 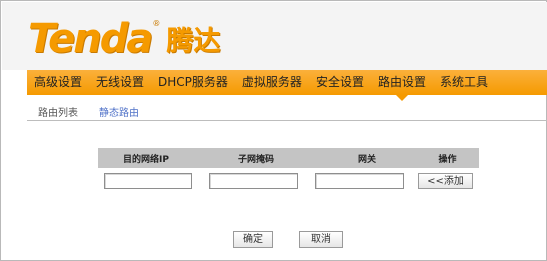 What do you see at coordinates (146, 159) in the screenshot?
I see `header-dest-ip: 目的网络IP` at bounding box center [146, 159].